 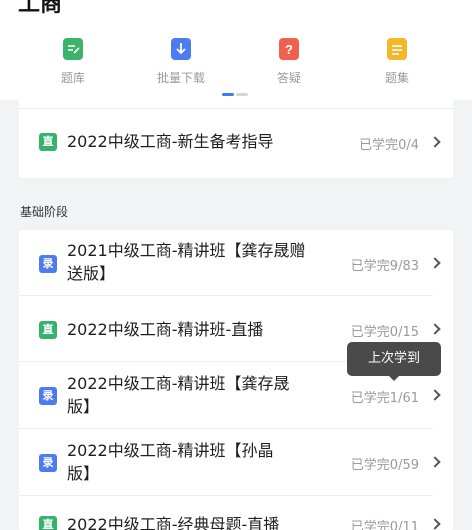 I want to click on course-progress: 已学完9/83, so click(x=384, y=266).